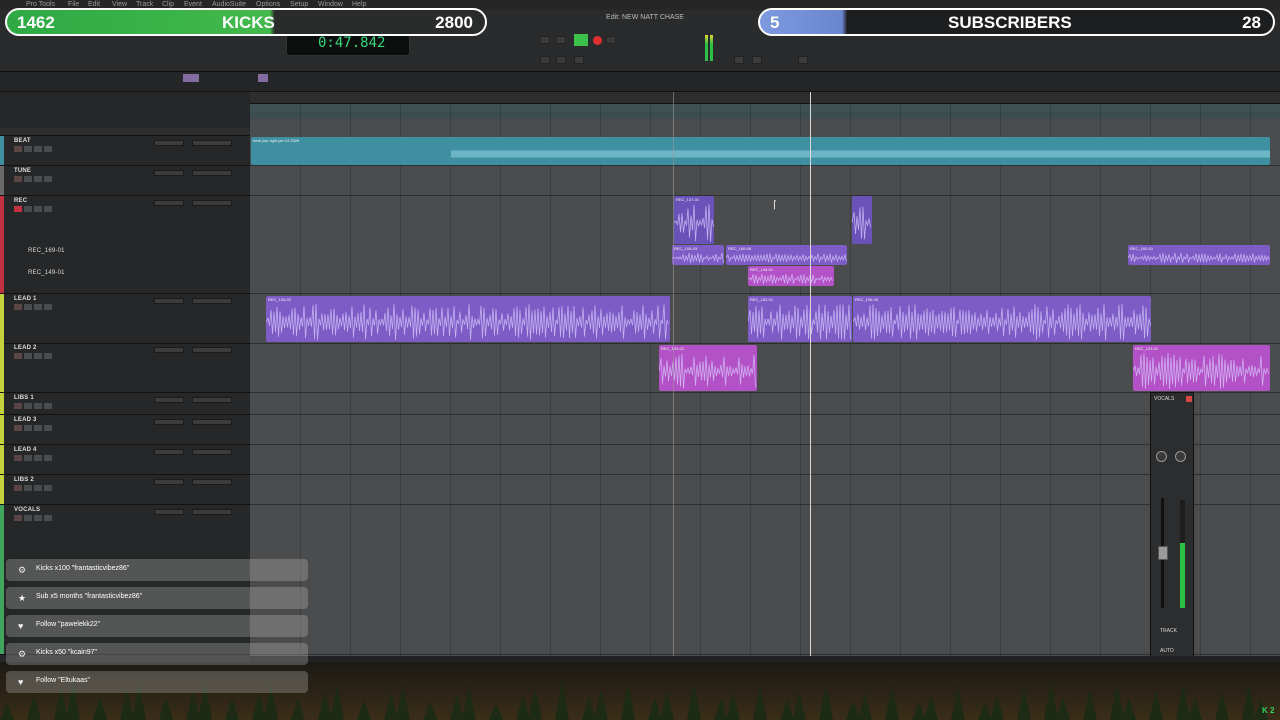  Describe the element at coordinates (20, 201) in the screenshot. I see `track-name: REC` at that location.